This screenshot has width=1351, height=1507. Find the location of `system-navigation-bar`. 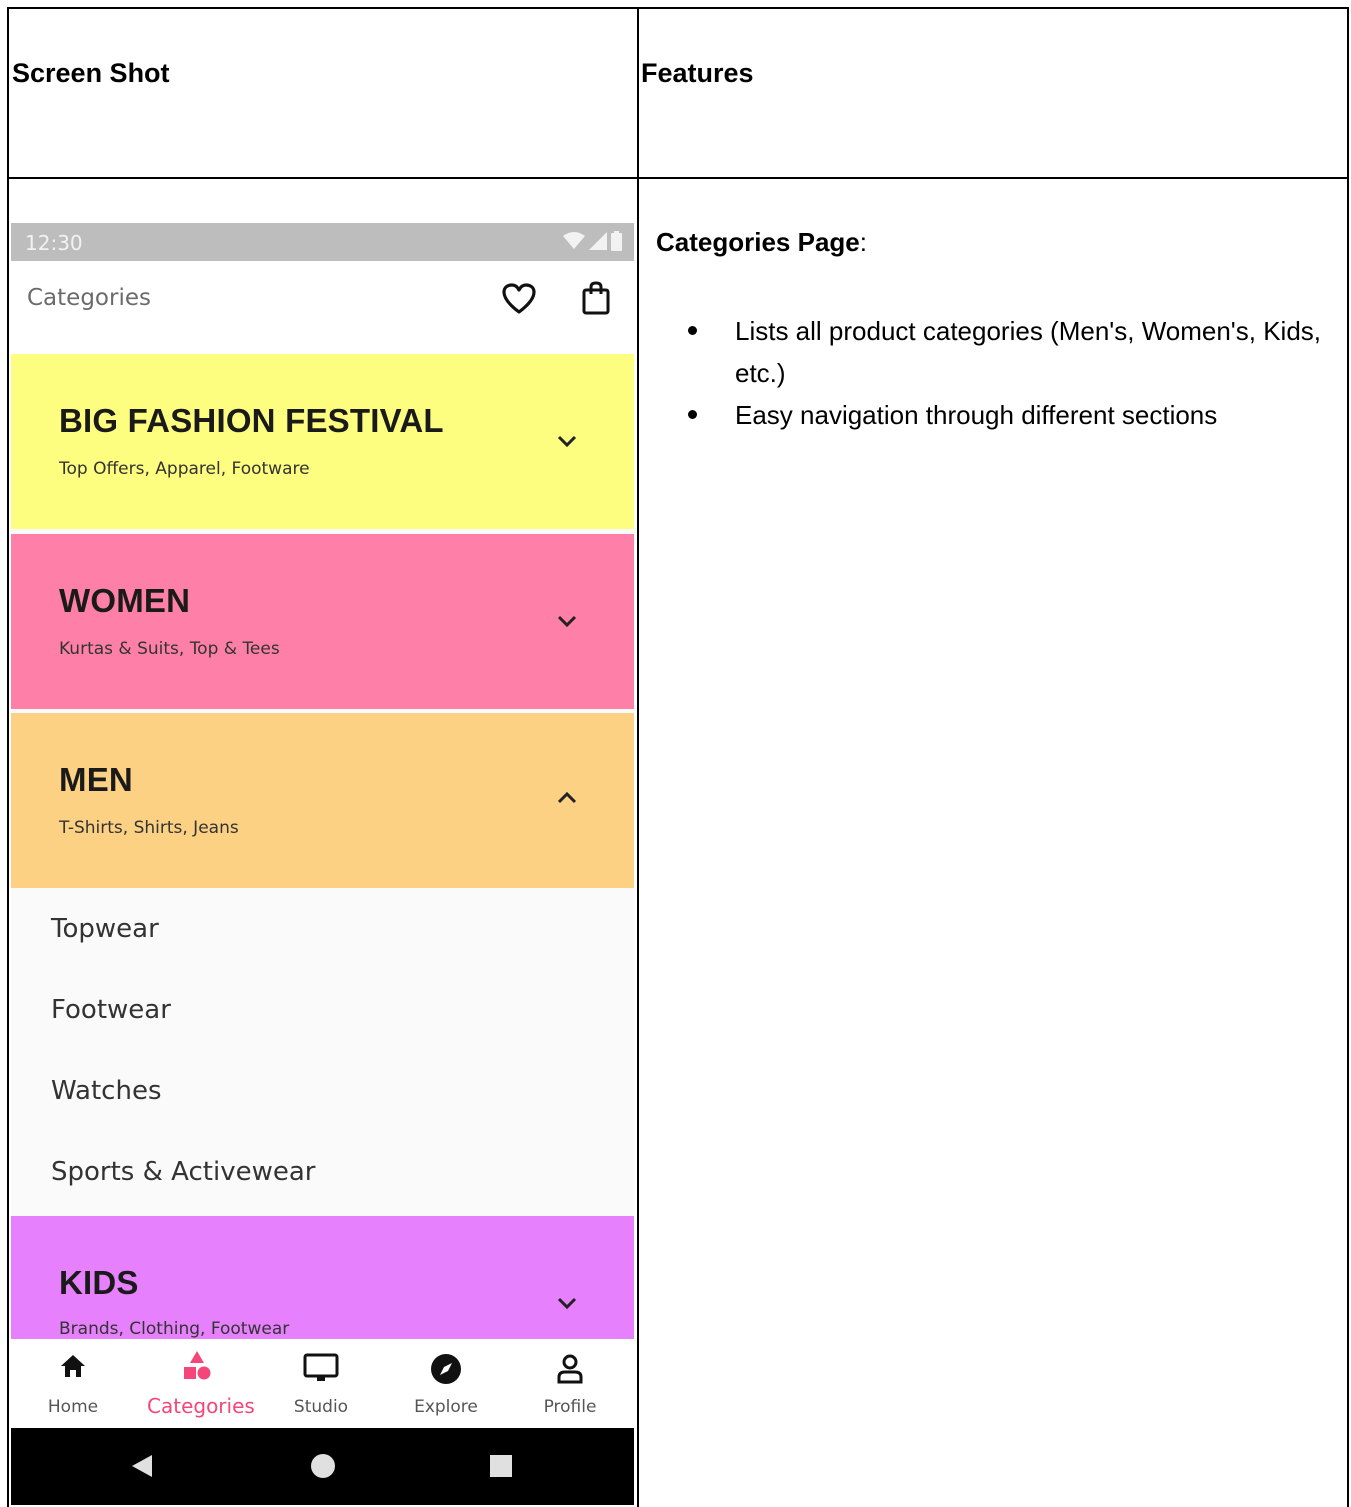

system-navigation-bar is located at coordinates (322, 1466).